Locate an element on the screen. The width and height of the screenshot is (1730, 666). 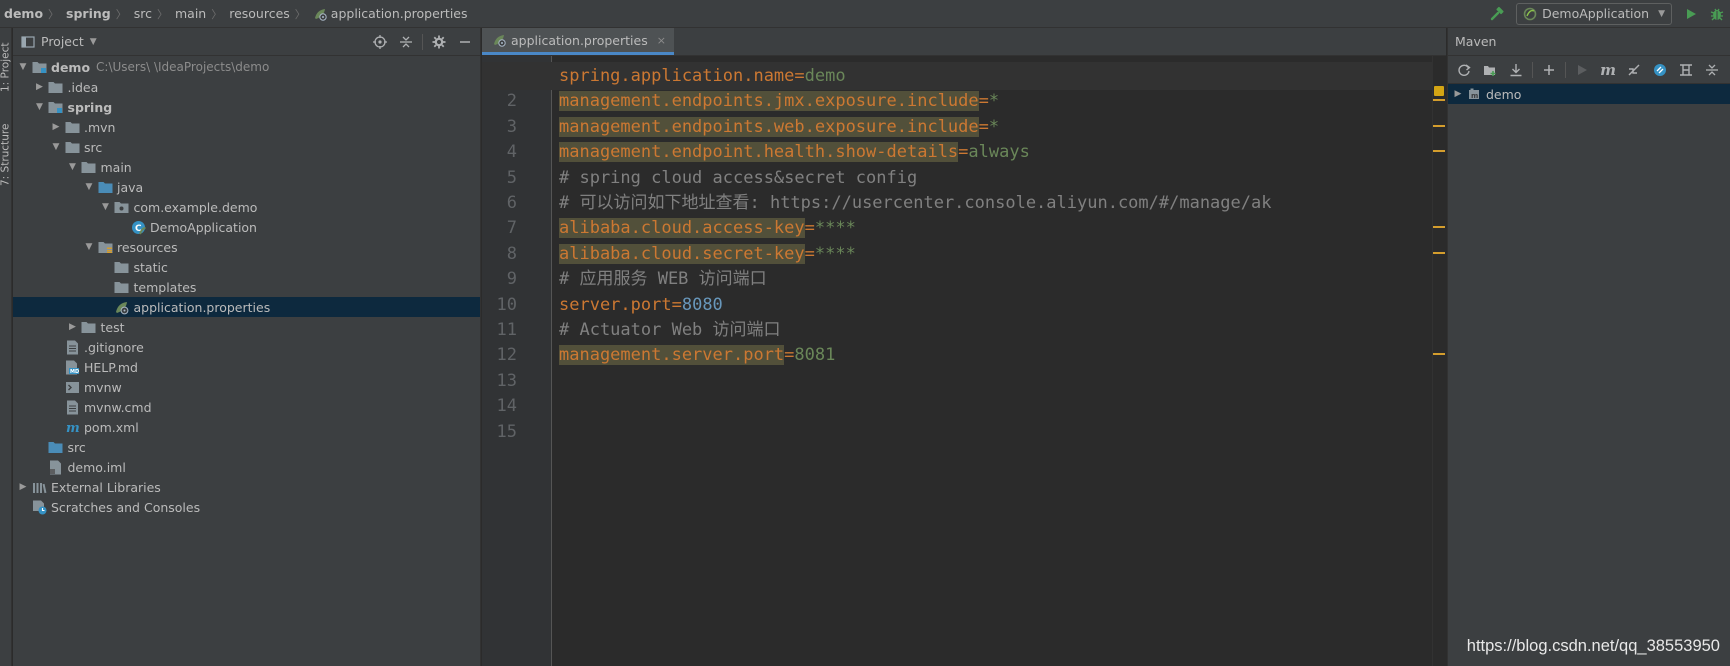
tree-item: static is located at coordinates (246, 267).